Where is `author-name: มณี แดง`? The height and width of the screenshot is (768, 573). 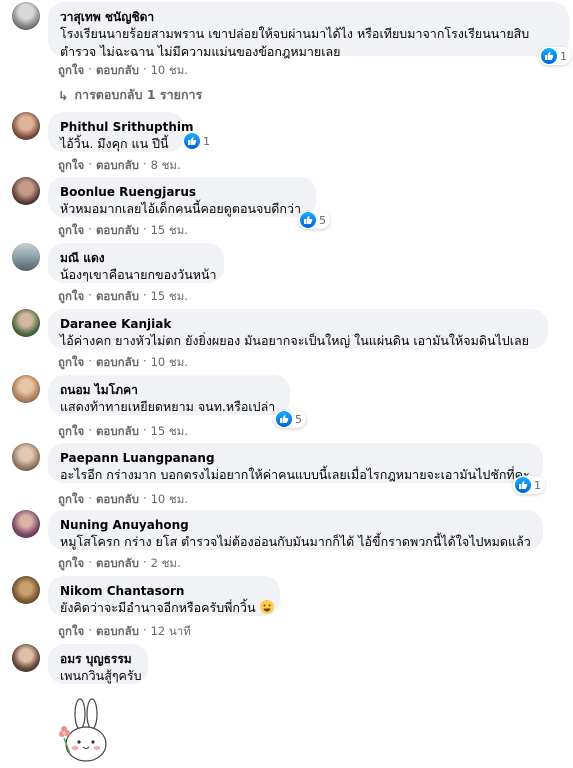
author-name: มณี แดง is located at coordinates (136, 258).